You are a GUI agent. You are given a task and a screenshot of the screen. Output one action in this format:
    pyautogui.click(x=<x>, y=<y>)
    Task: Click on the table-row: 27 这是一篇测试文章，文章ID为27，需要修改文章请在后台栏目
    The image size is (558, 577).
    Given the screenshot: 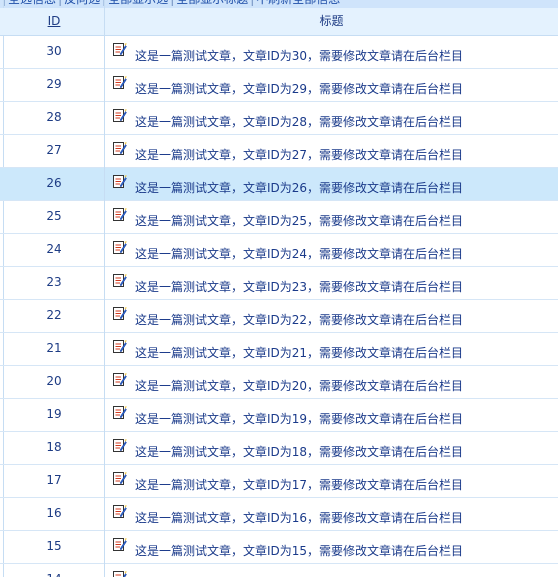 What is the action you would take?
    pyautogui.click(x=279, y=151)
    